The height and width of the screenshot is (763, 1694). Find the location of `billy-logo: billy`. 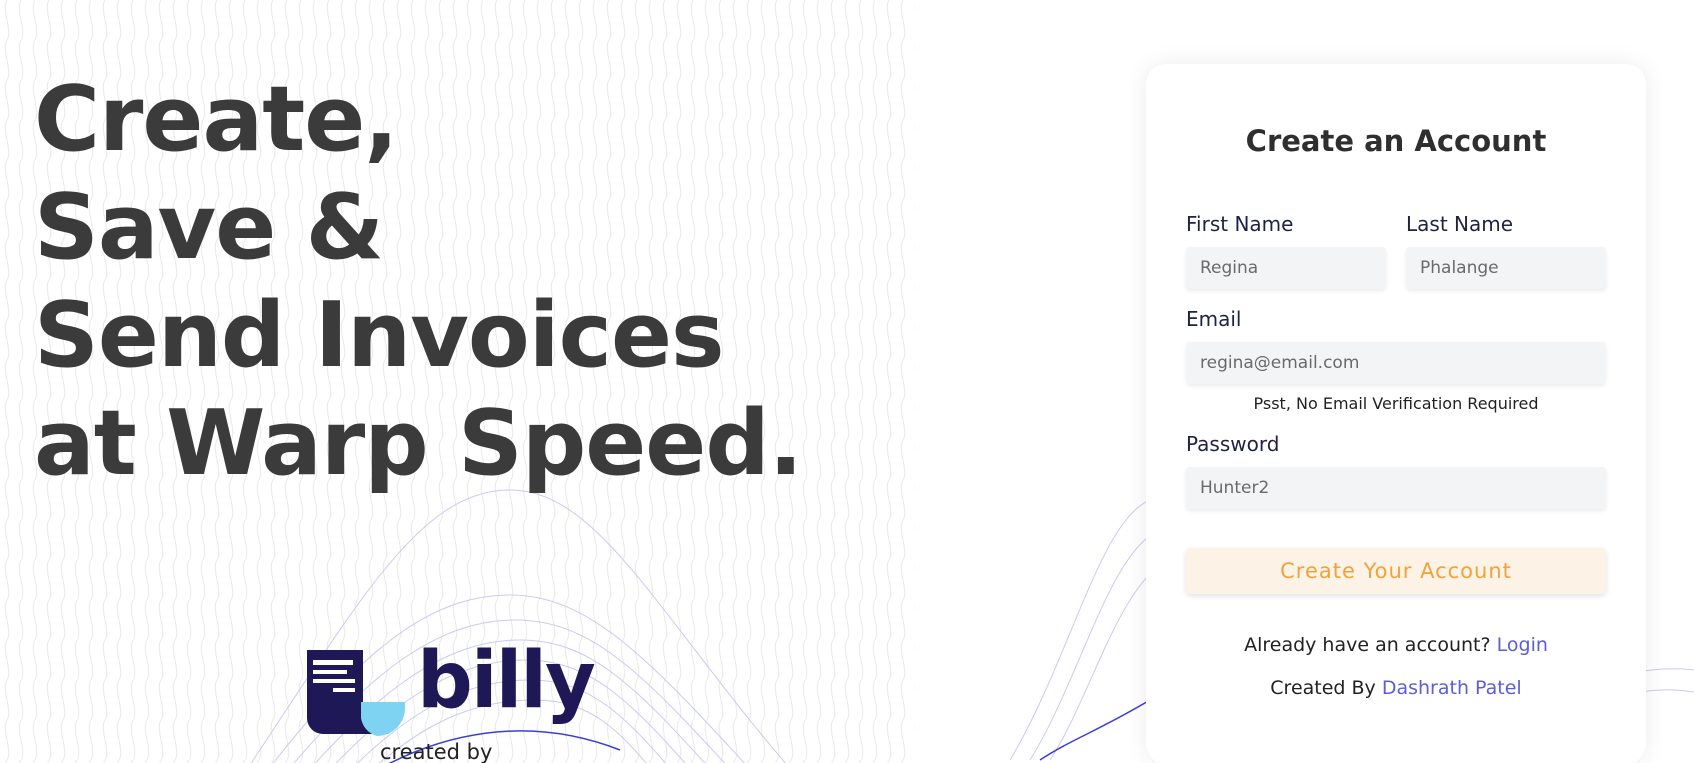

billy-logo: billy is located at coordinates (450, 687).